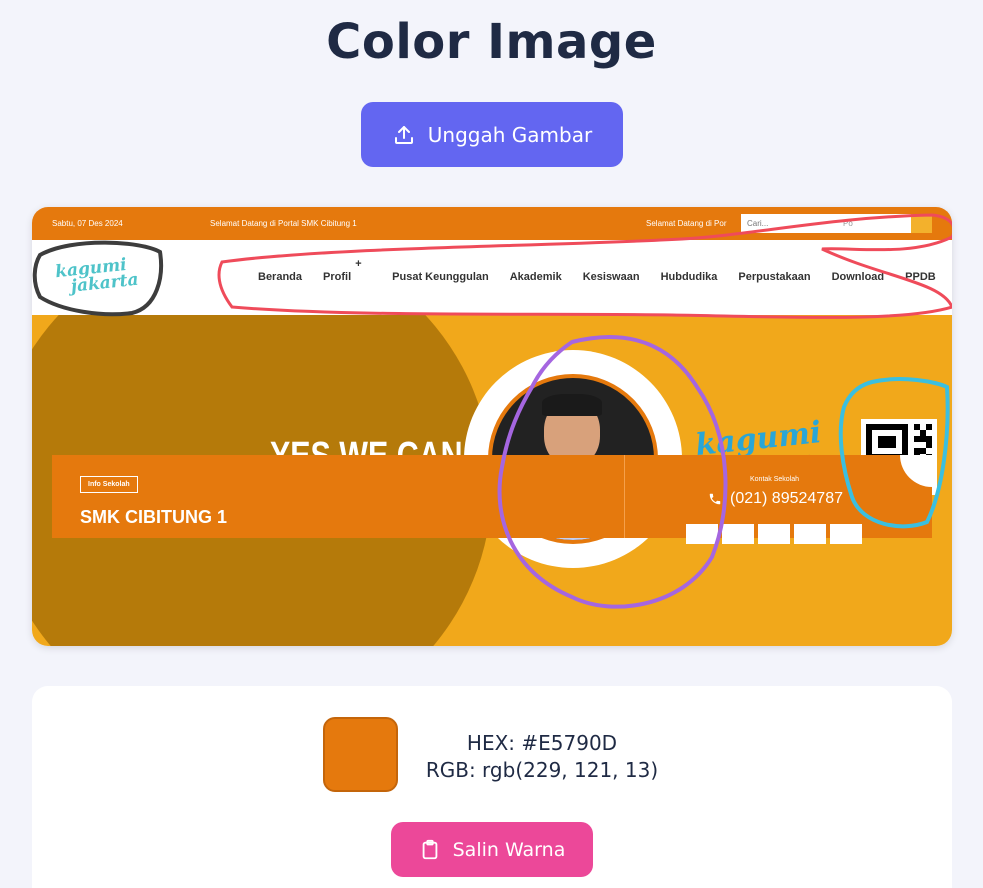  Describe the element at coordinates (584, 266) in the screenshot. I see `annotation-red` at that location.